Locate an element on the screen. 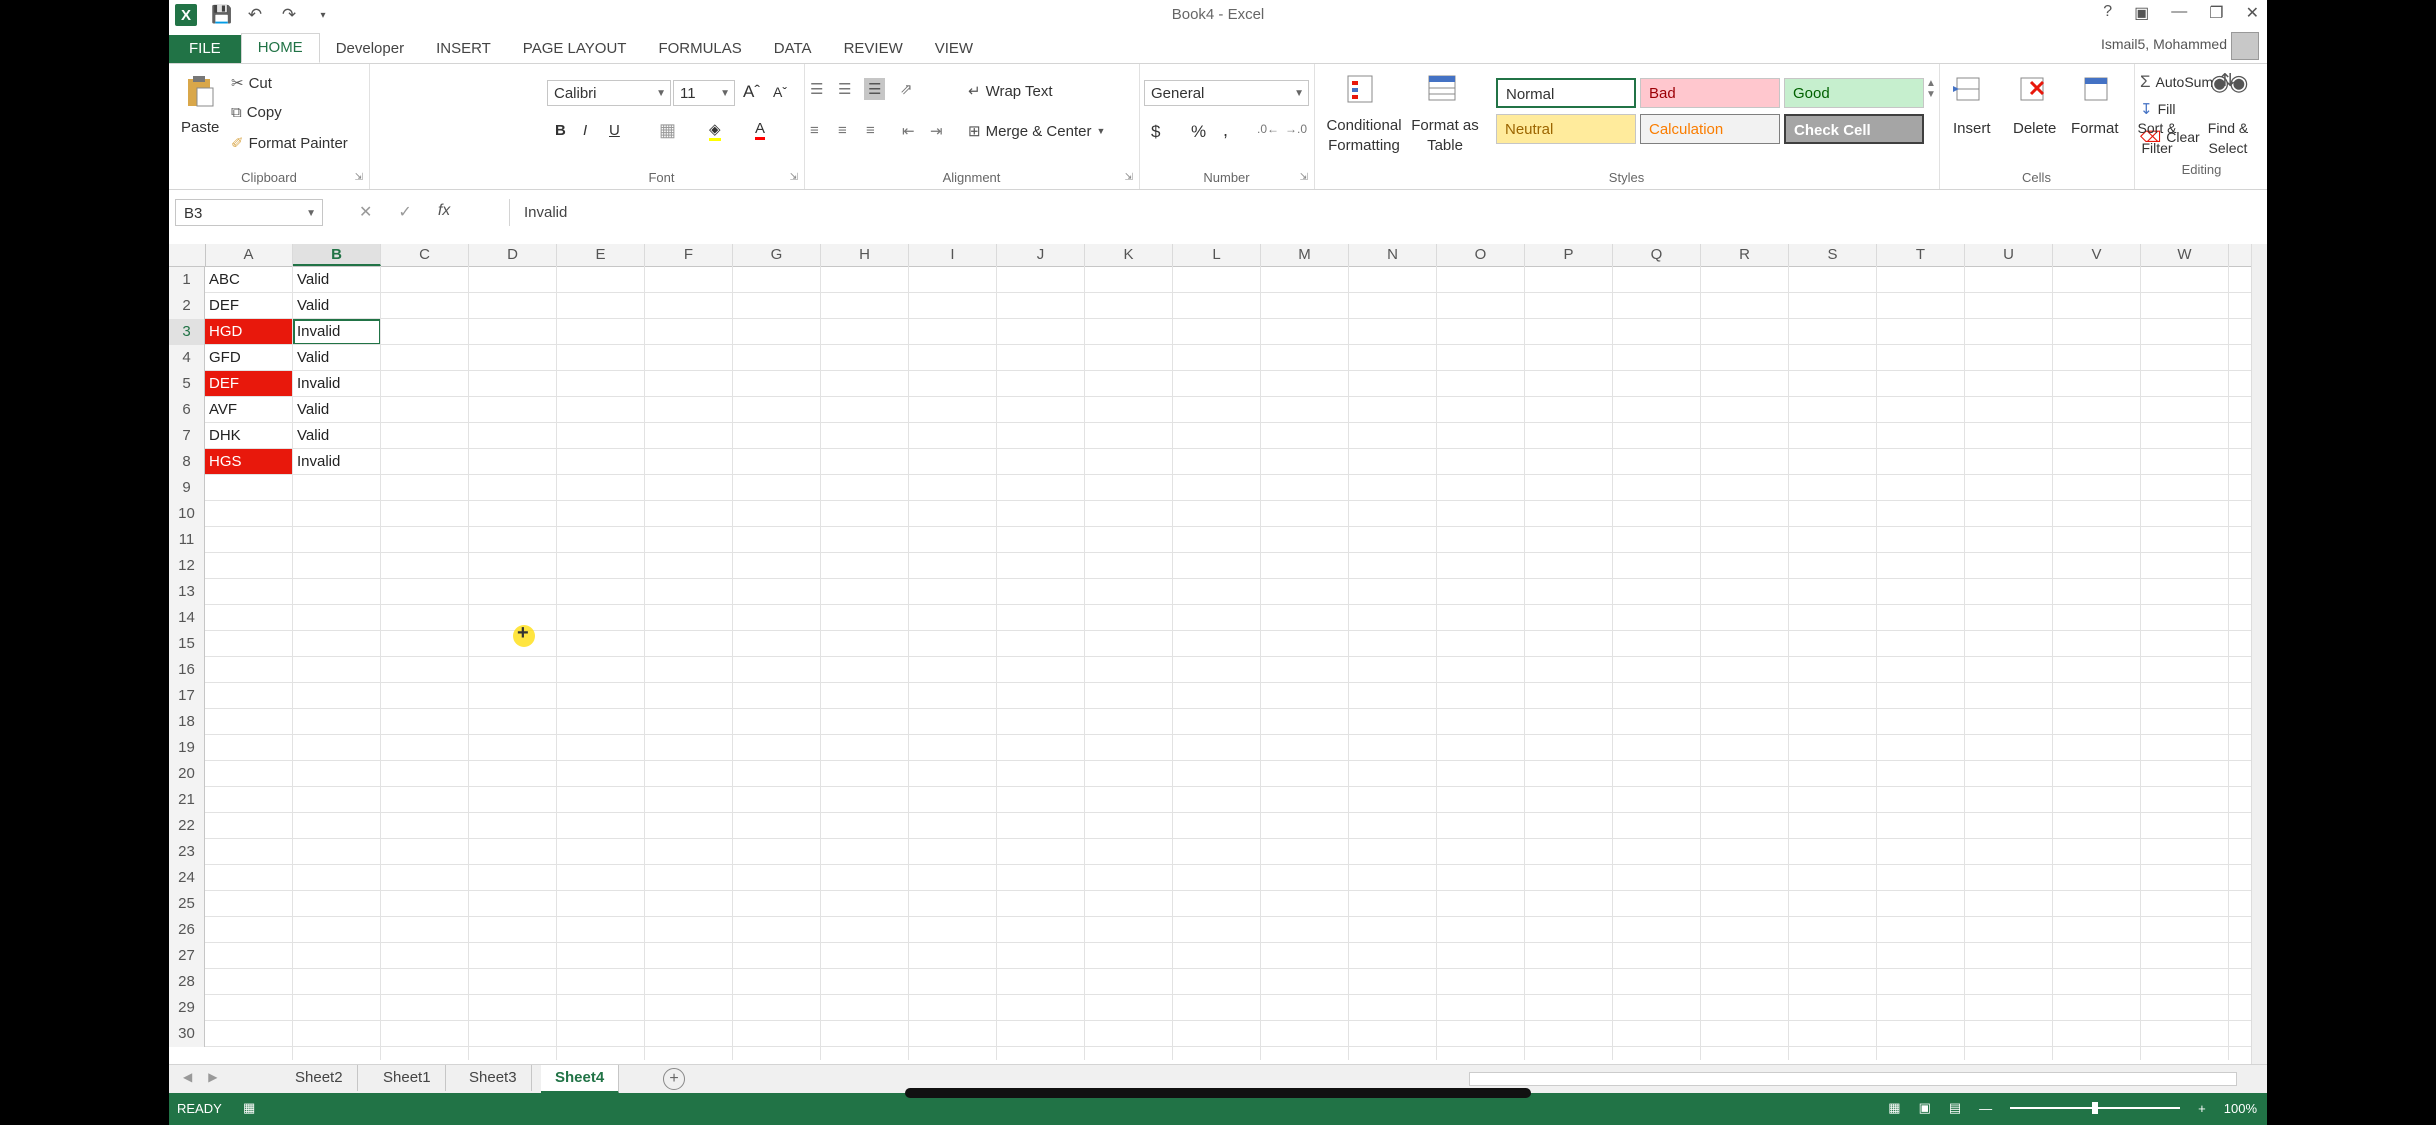 This screenshot has height=1125, width=2436. cell-b17 is located at coordinates (337, 696).